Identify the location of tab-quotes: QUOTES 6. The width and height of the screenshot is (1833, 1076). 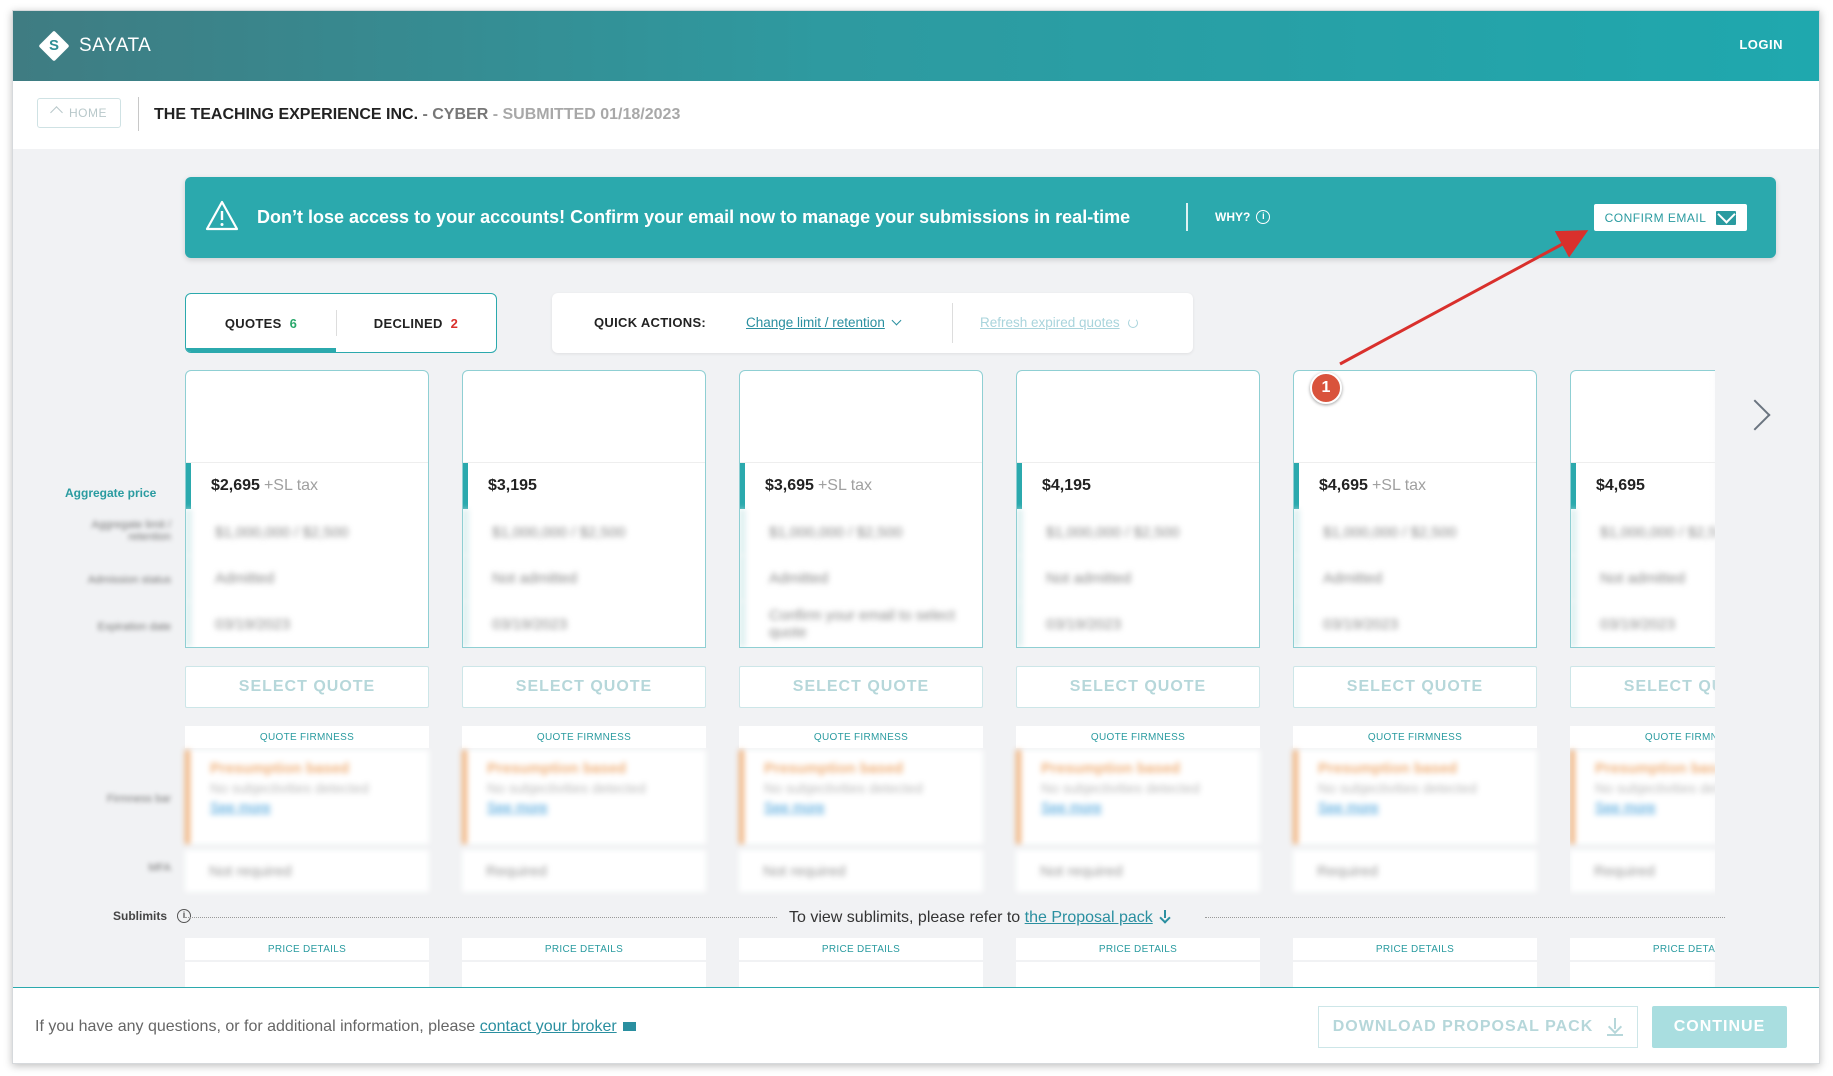
(261, 323).